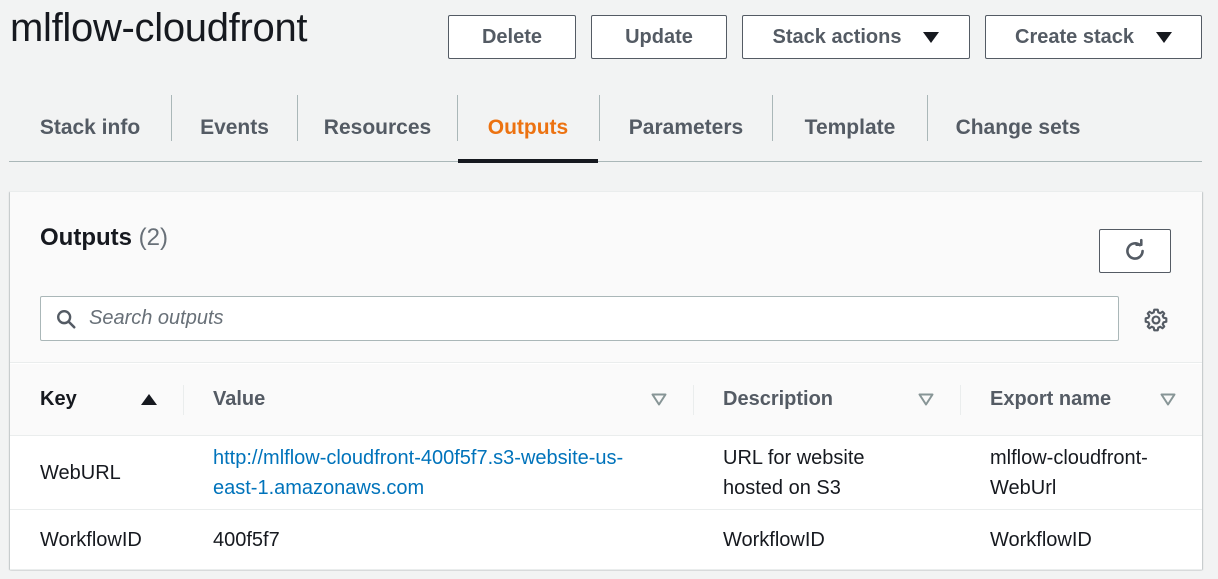 Image resolution: width=1218 pixels, height=579 pixels. Describe the element at coordinates (153, 237) in the screenshot. I see `outputs-count: (2)` at that location.